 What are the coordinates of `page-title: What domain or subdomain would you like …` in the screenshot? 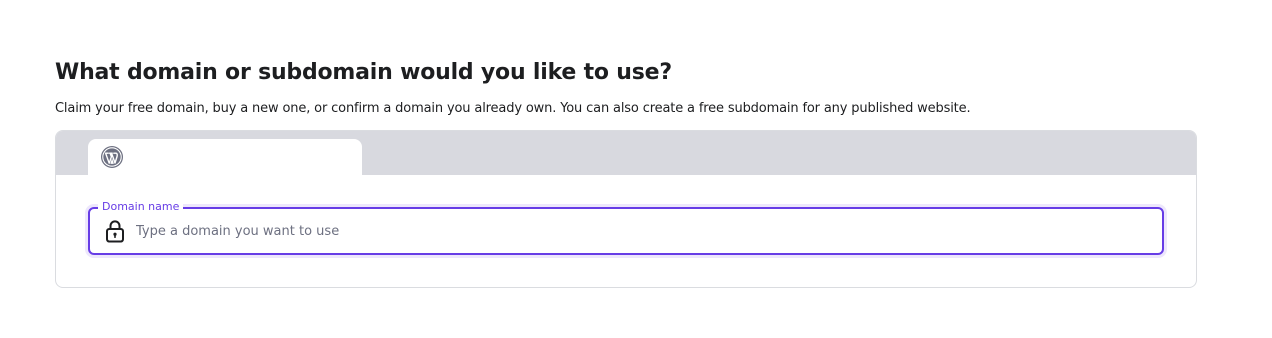 It's located at (363, 72).